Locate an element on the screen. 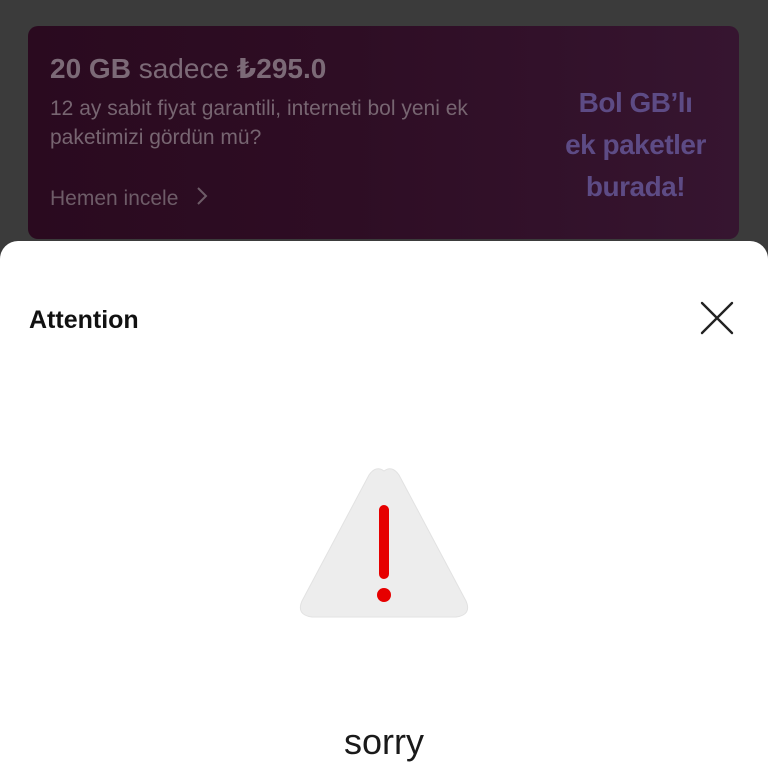  promo-badge: Bol GB’lı ek paketler burada! is located at coordinates (635, 145).